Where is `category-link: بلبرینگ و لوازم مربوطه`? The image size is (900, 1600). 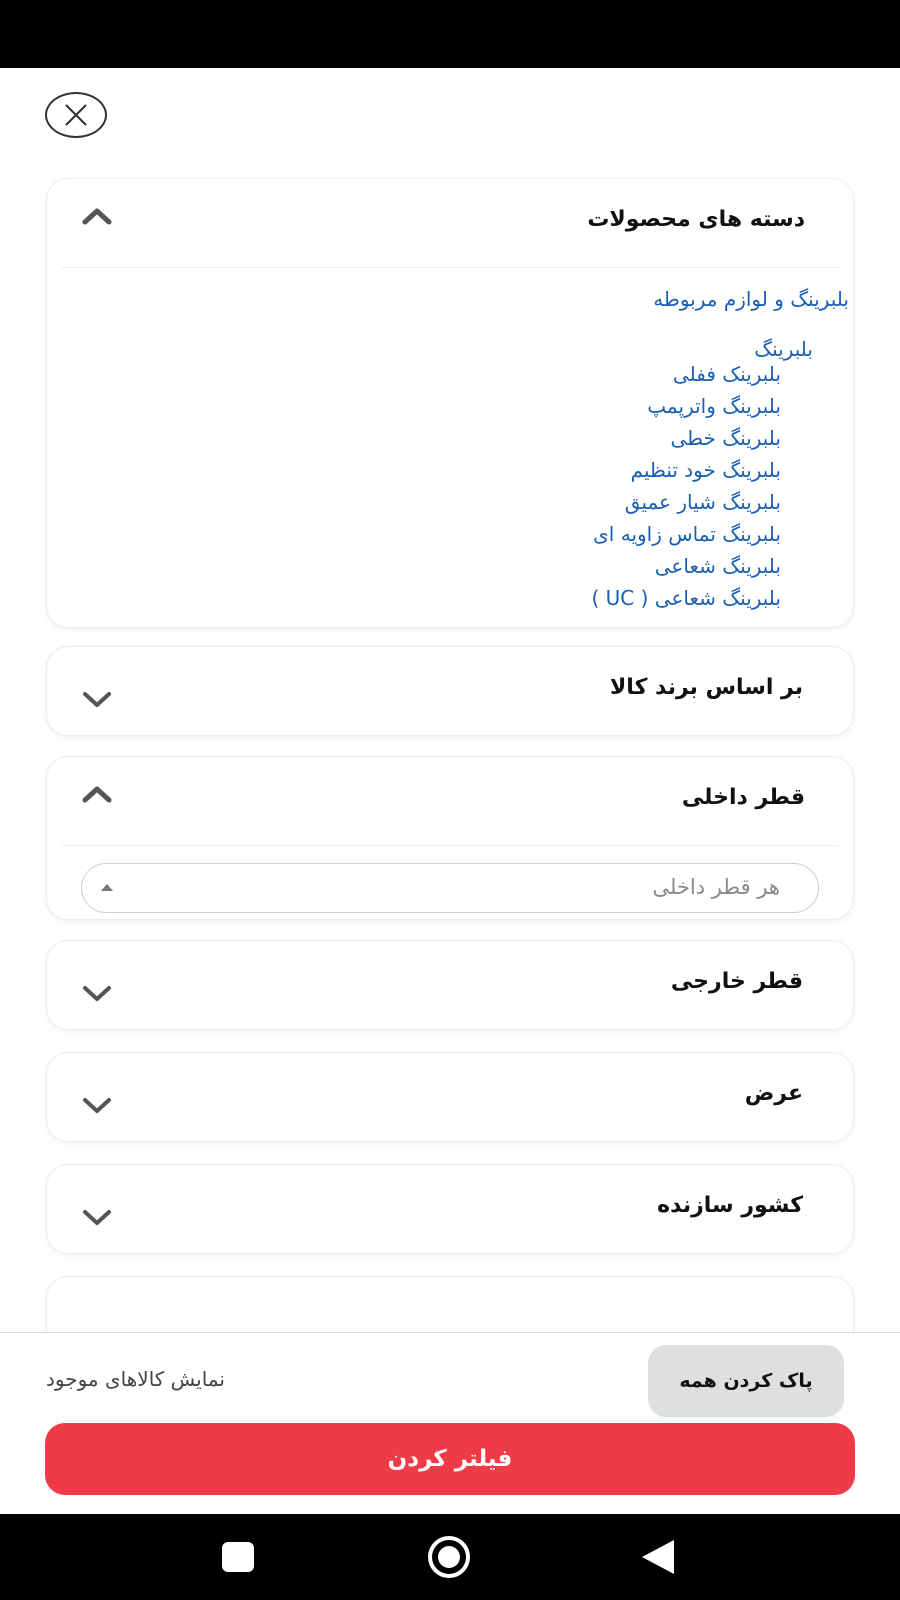 category-link: بلبرینگ و لوازم مربوطه is located at coordinates (751, 299).